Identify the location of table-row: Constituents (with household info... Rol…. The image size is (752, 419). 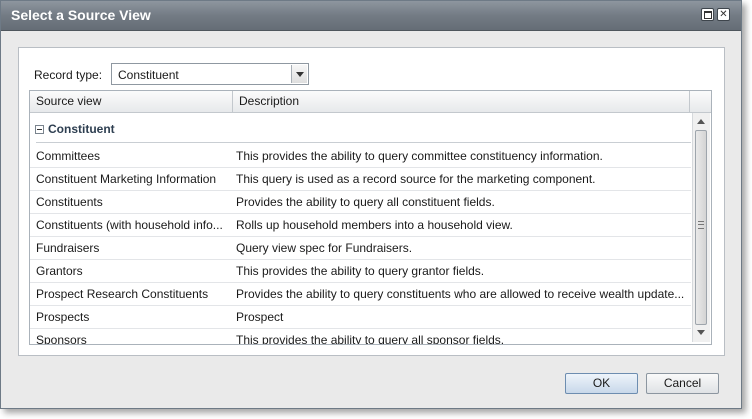
(360, 225).